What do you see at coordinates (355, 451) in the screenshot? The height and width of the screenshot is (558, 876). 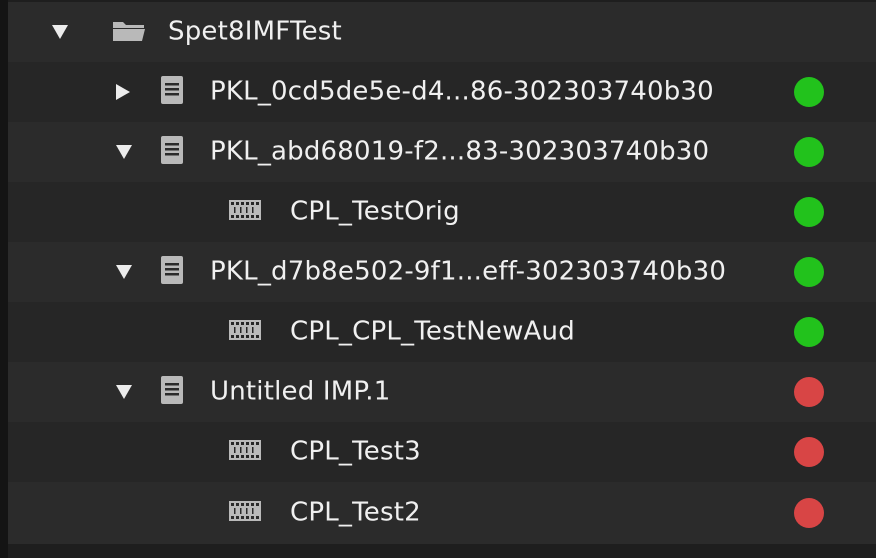 I see `tree-item-label: CPL_Test3` at bounding box center [355, 451].